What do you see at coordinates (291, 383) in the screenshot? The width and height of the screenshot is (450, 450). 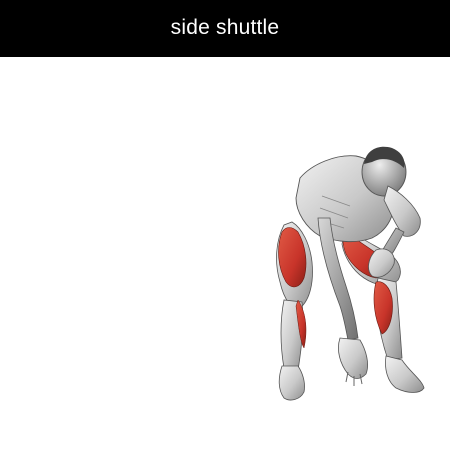 I see `left-foot` at bounding box center [291, 383].